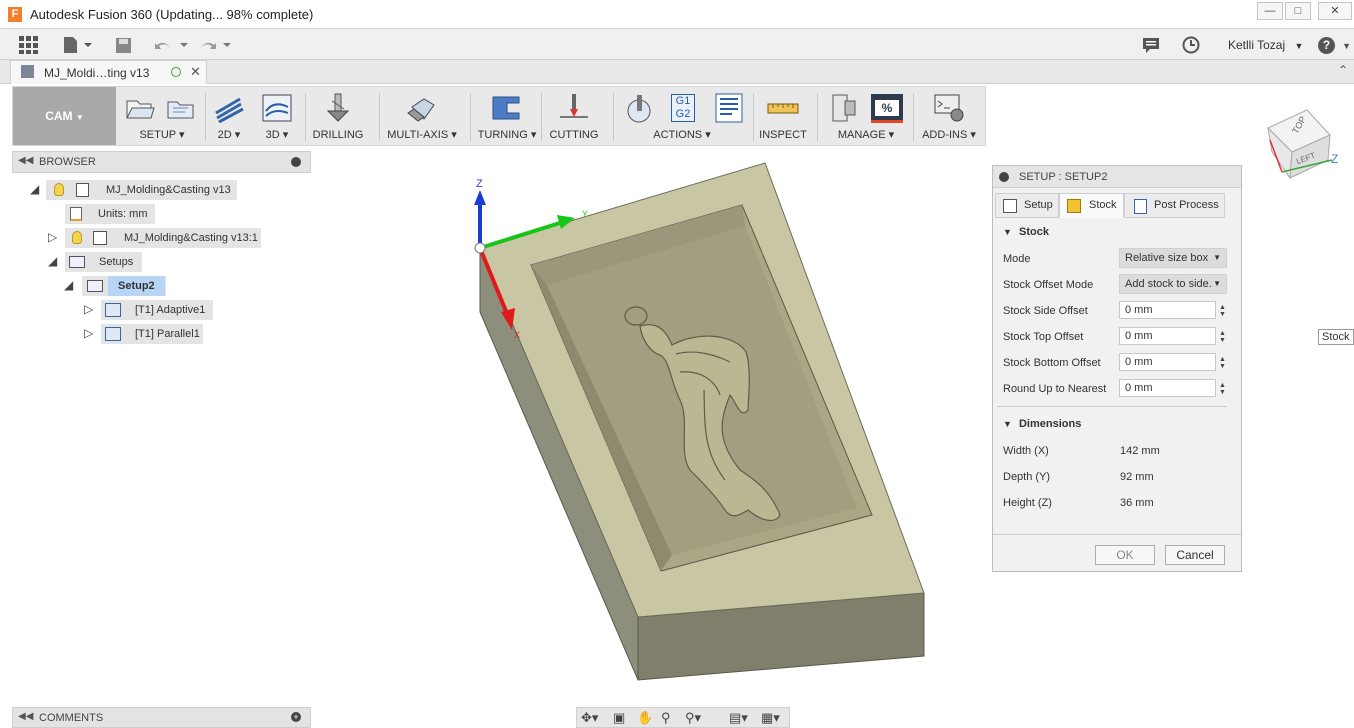  What do you see at coordinates (866, 116) in the screenshot?
I see `manage-group: % MANAGE ▾` at bounding box center [866, 116].